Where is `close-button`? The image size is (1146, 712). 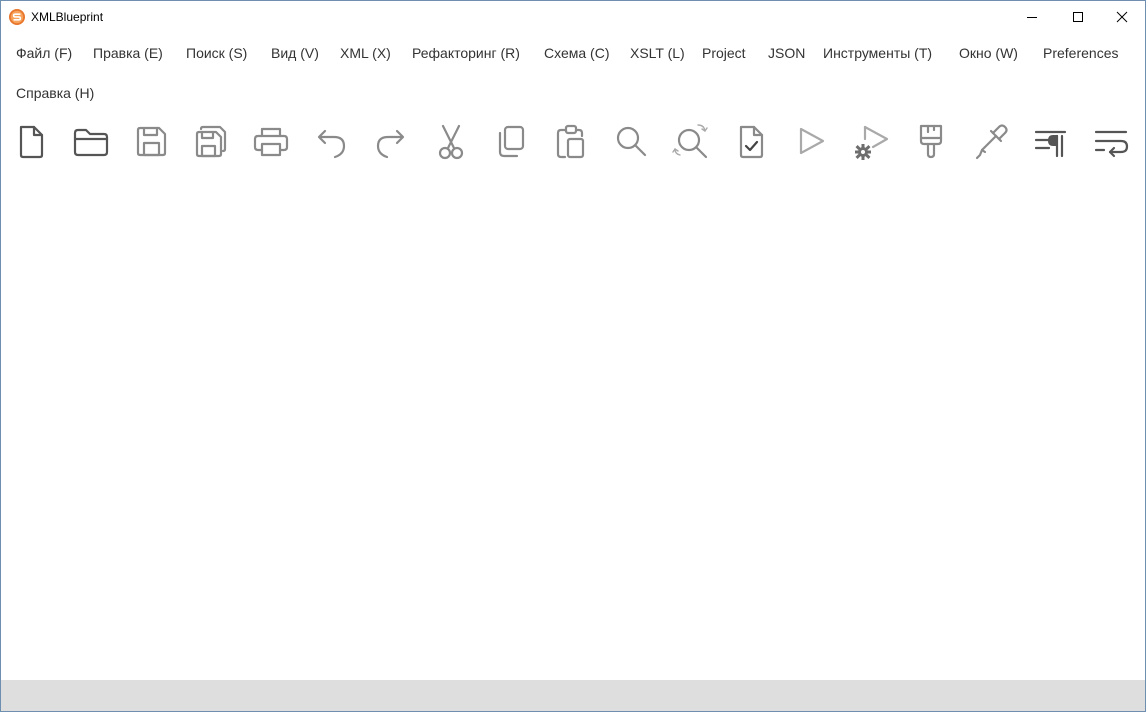 close-button is located at coordinates (1122, 16).